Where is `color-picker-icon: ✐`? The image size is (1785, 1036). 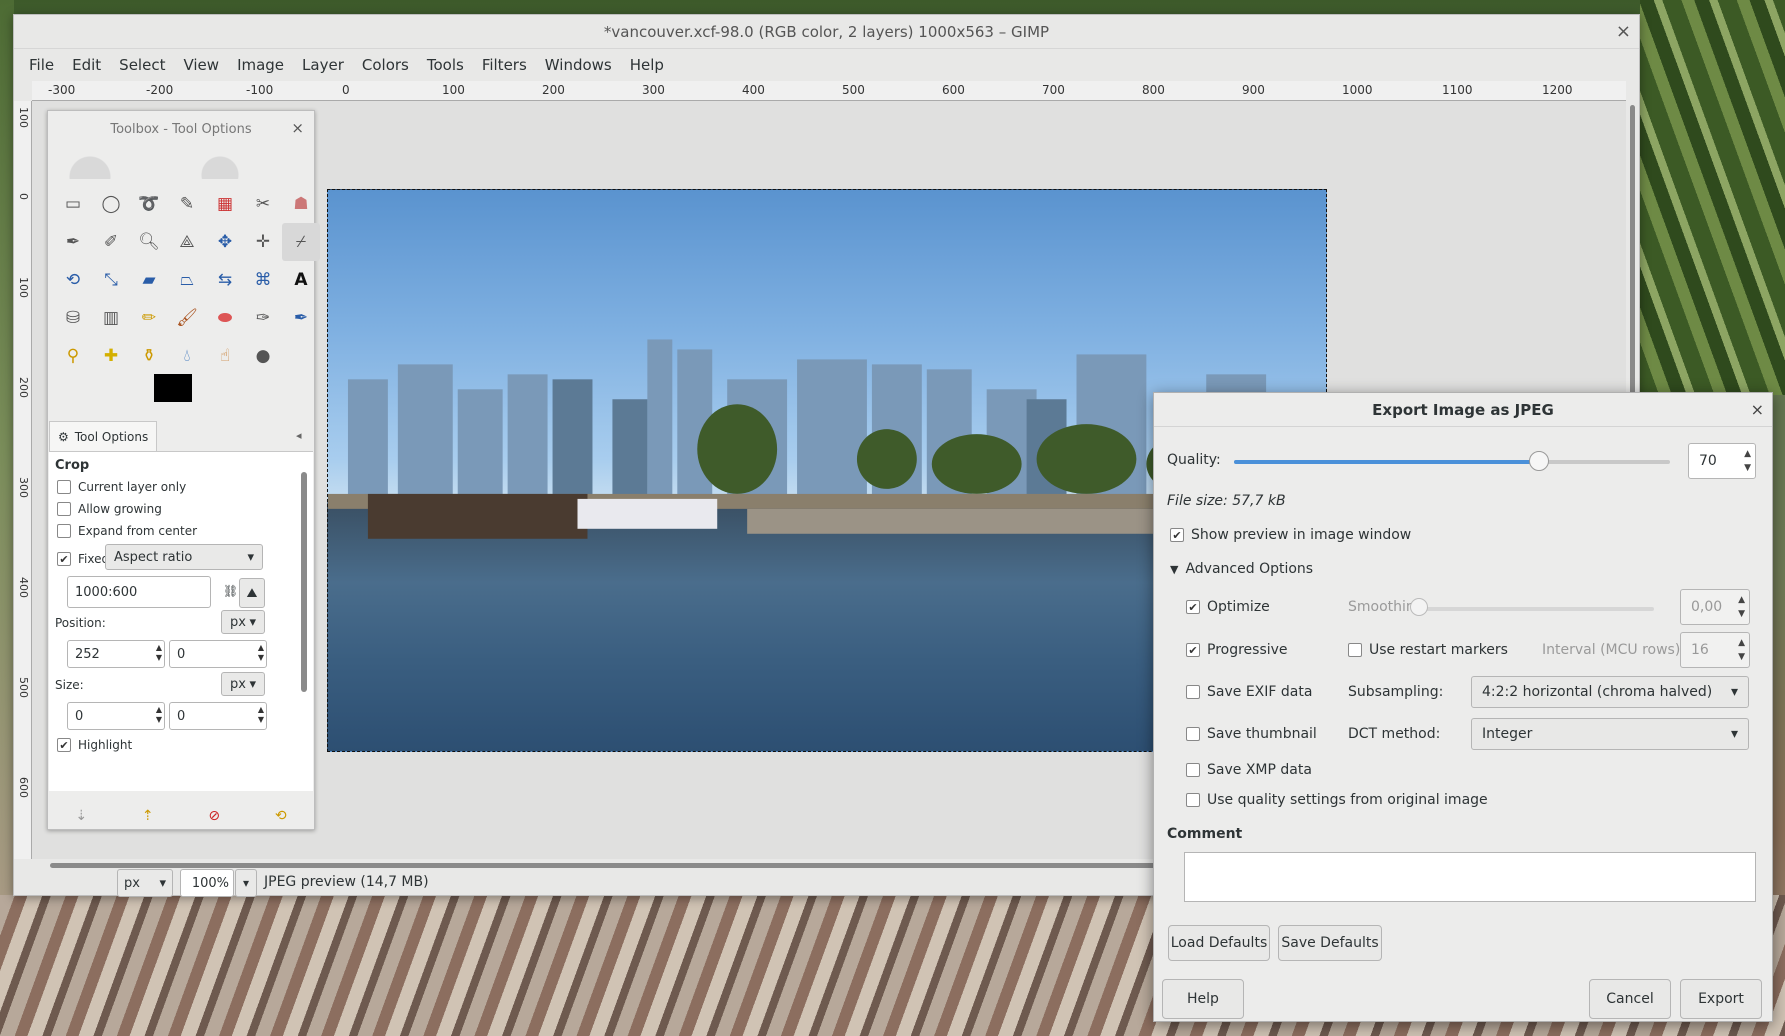 color-picker-icon: ✐ is located at coordinates (111, 242).